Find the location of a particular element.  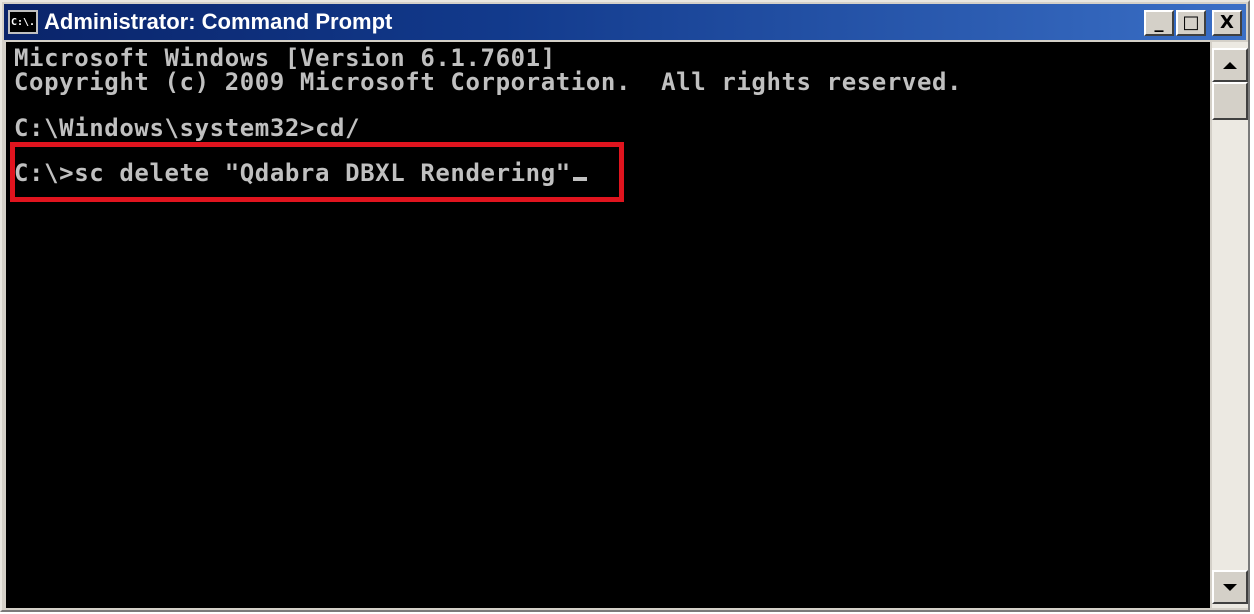

triangle-up-icon is located at coordinates (1230, 65).